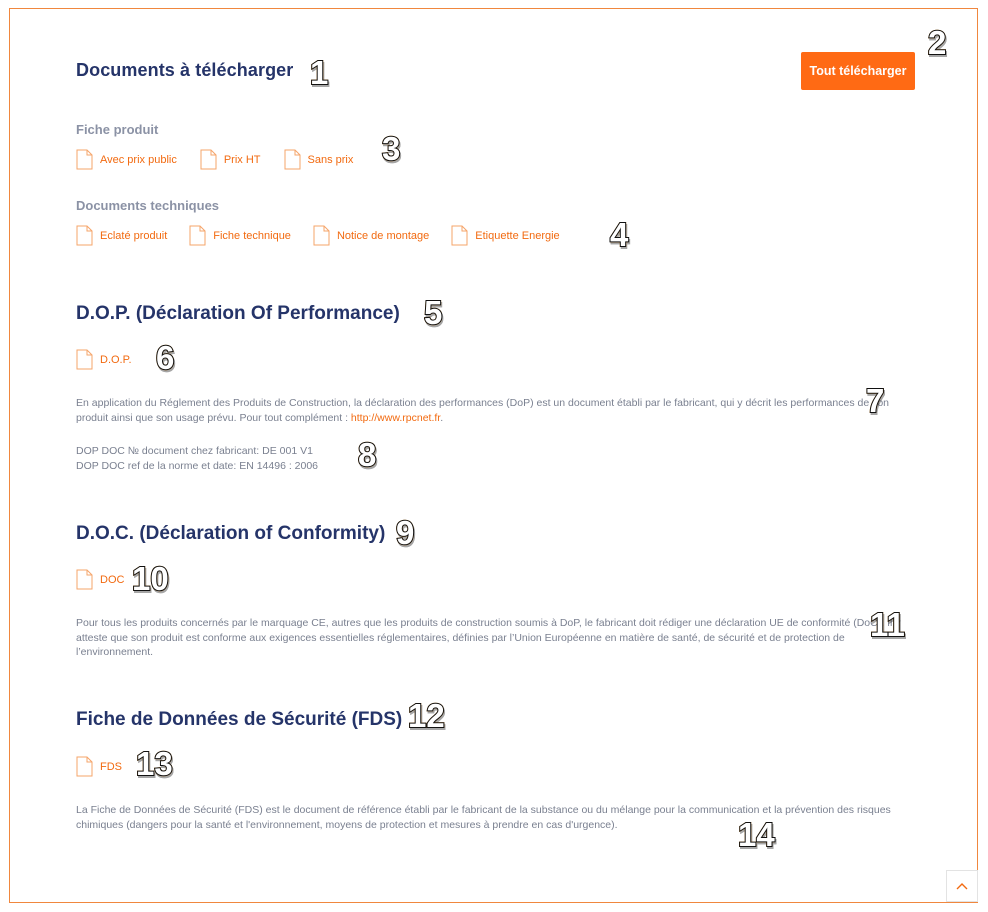  I want to click on chevron-up-icon, so click(962, 886).